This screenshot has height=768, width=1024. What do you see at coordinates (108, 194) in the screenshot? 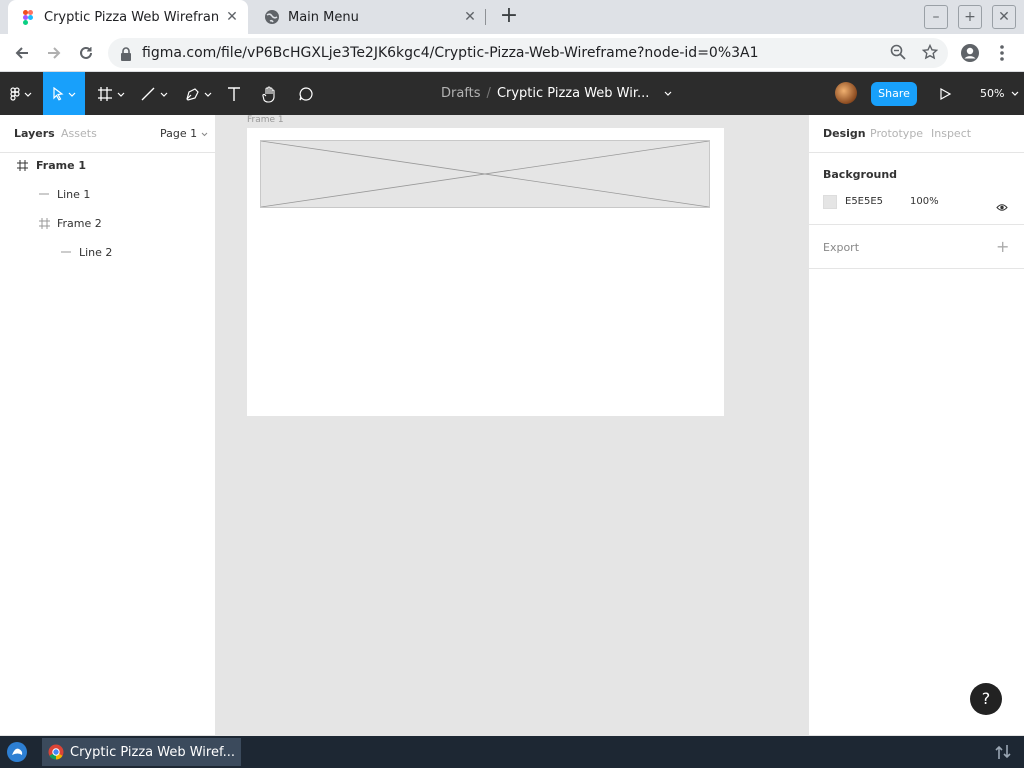
I see `layer-line-1: Line 1` at bounding box center [108, 194].